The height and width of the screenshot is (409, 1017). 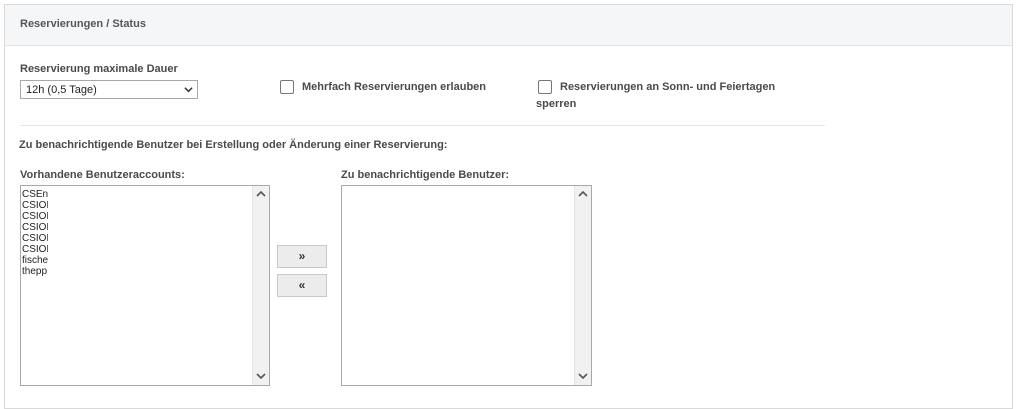 I want to click on remove-user-button: «, so click(x=302, y=285).